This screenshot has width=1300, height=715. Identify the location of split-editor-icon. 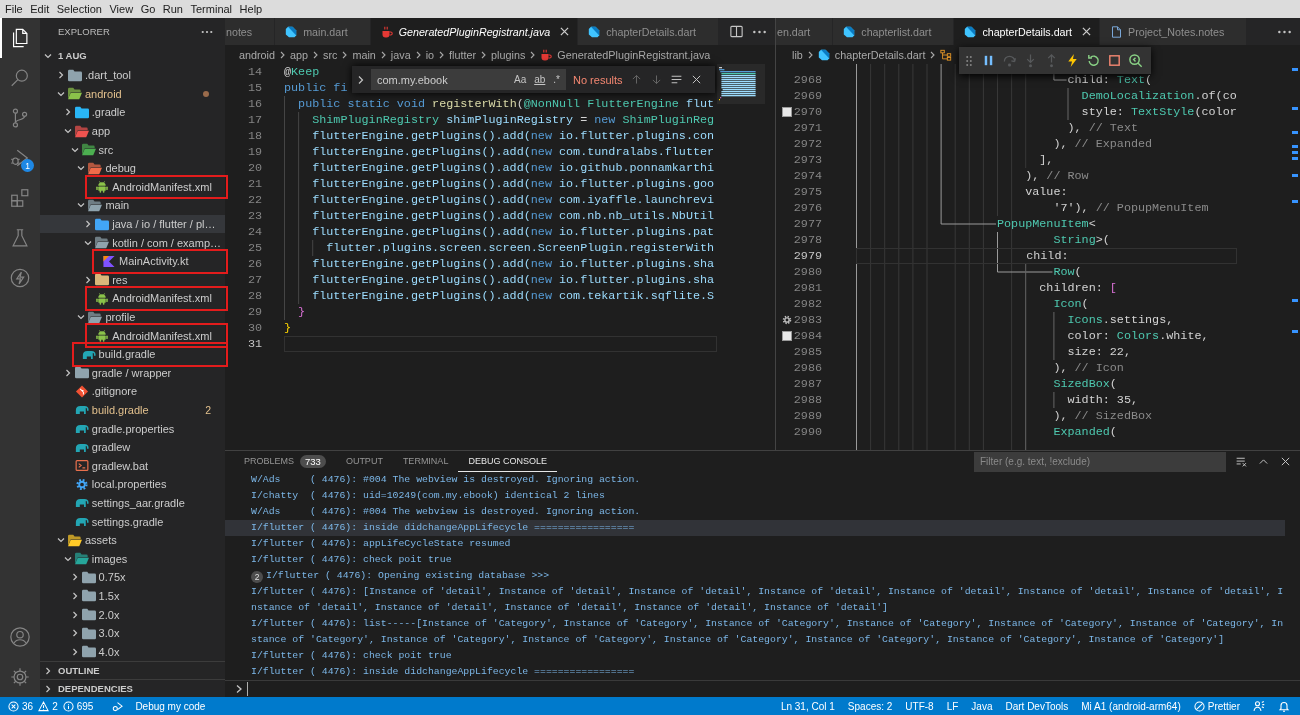
(736, 31).